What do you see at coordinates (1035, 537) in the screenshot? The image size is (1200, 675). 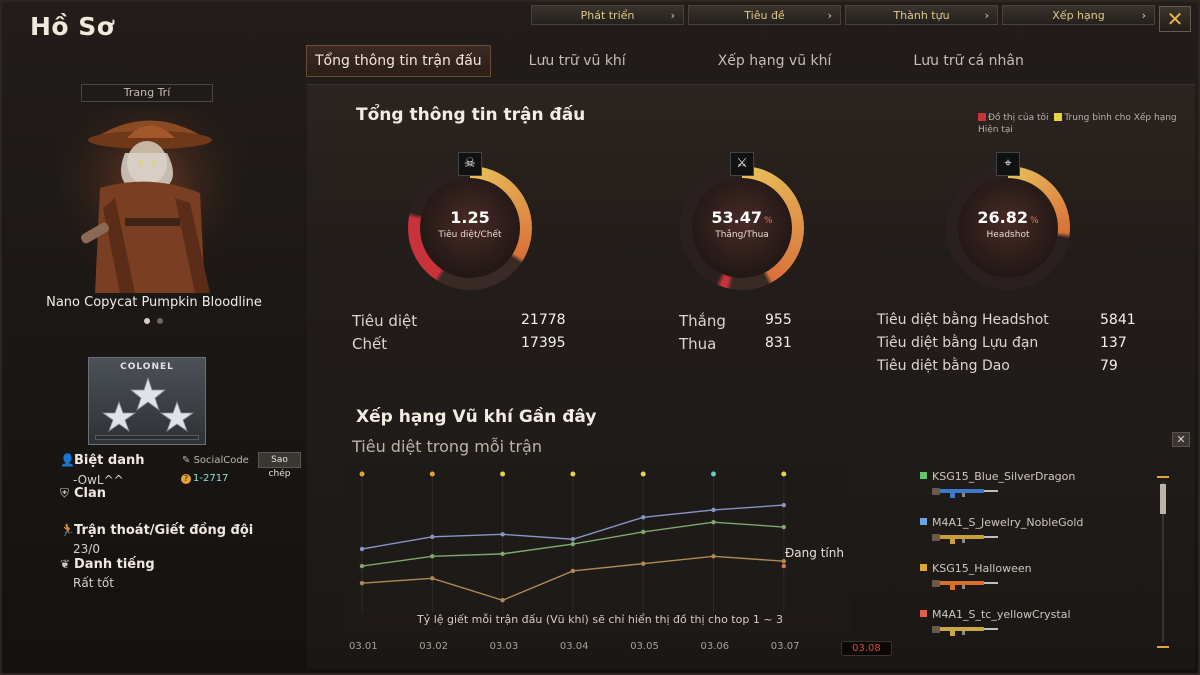 I see `weapon-legend-item: M4A1_S_Jewelry_NobleGold` at bounding box center [1035, 537].